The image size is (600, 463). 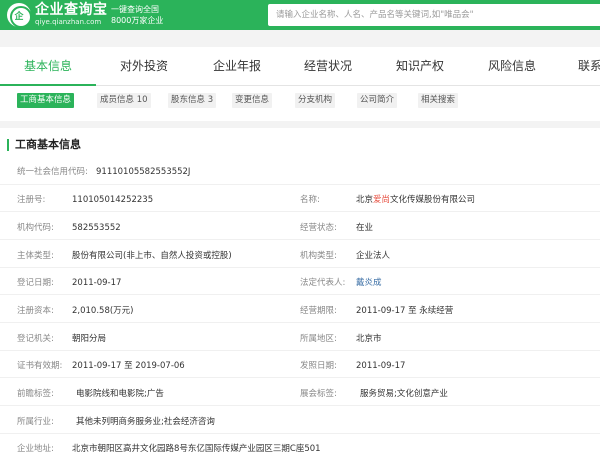 What do you see at coordinates (68, 22) in the screenshot?
I see `brand-url: qiye.qianzhan.com` at bounding box center [68, 22].